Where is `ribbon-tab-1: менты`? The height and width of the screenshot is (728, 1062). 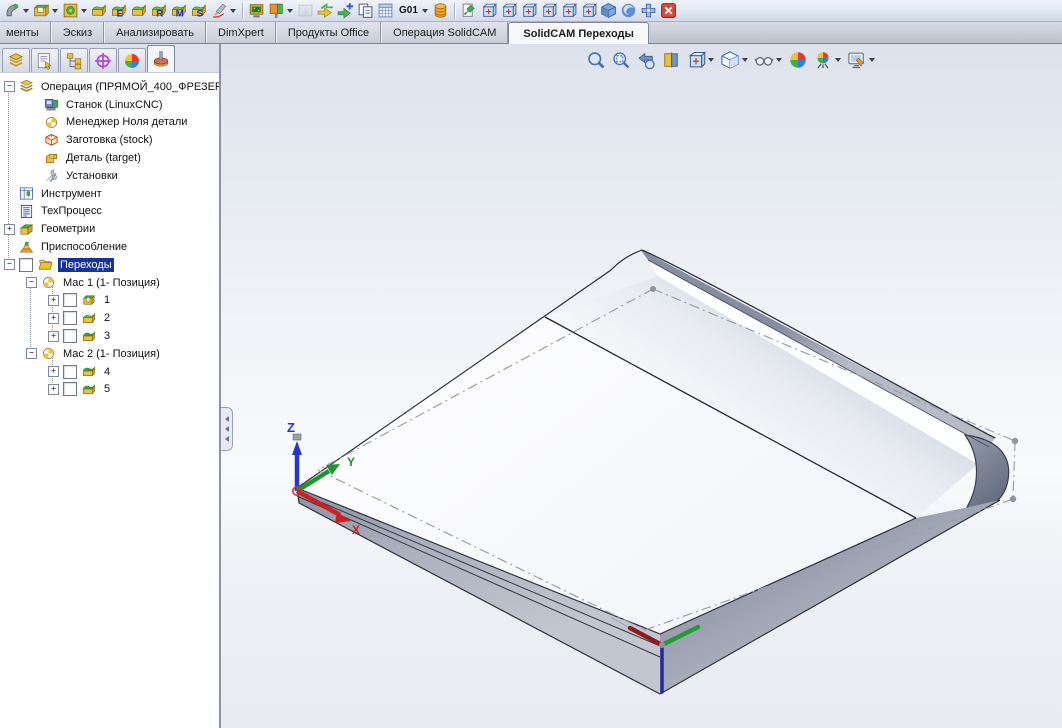 ribbon-tab-1: менты is located at coordinates (25, 32).